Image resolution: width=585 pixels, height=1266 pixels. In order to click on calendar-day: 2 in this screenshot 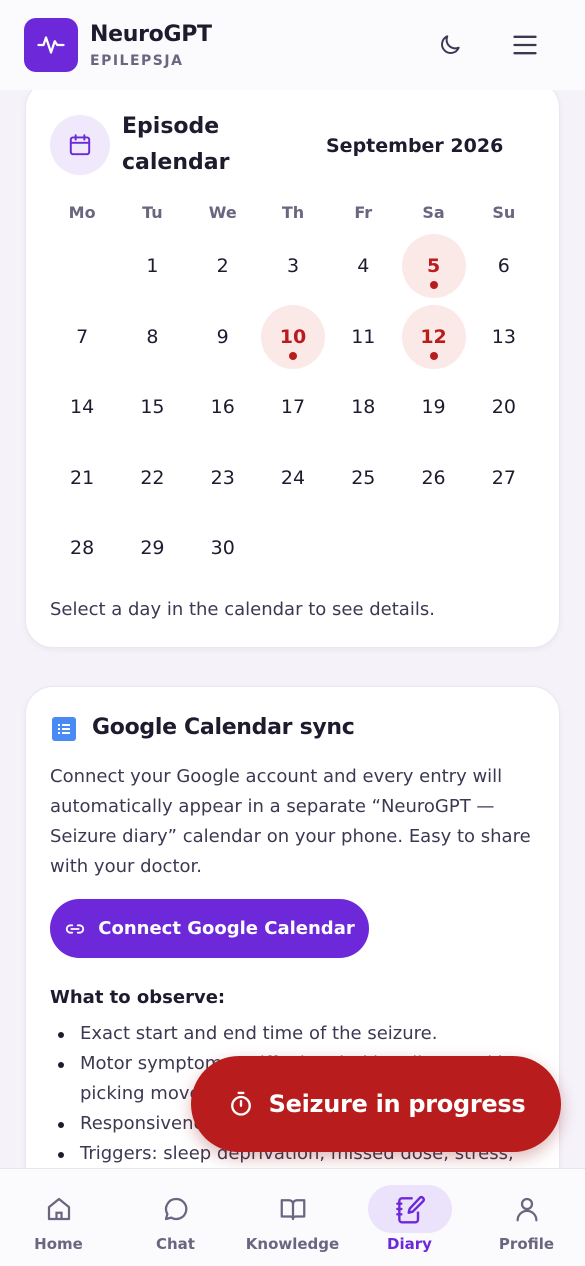, I will do `click(223, 266)`.